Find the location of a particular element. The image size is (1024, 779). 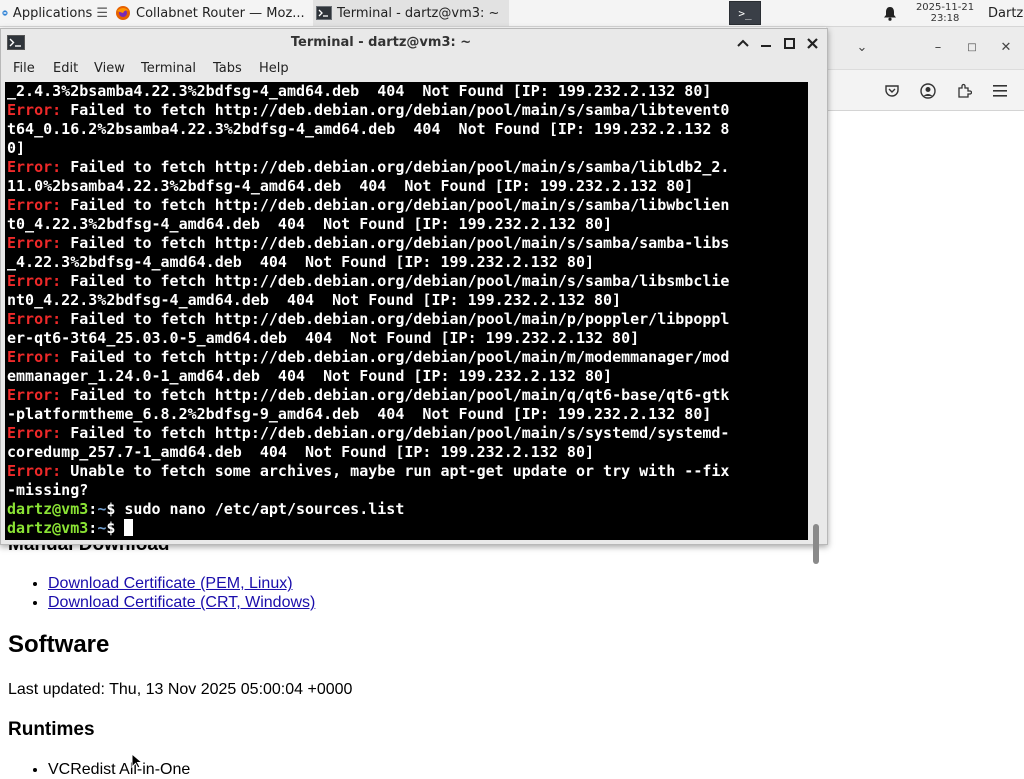

terminal-scrollbar is located at coordinates (816, 323).